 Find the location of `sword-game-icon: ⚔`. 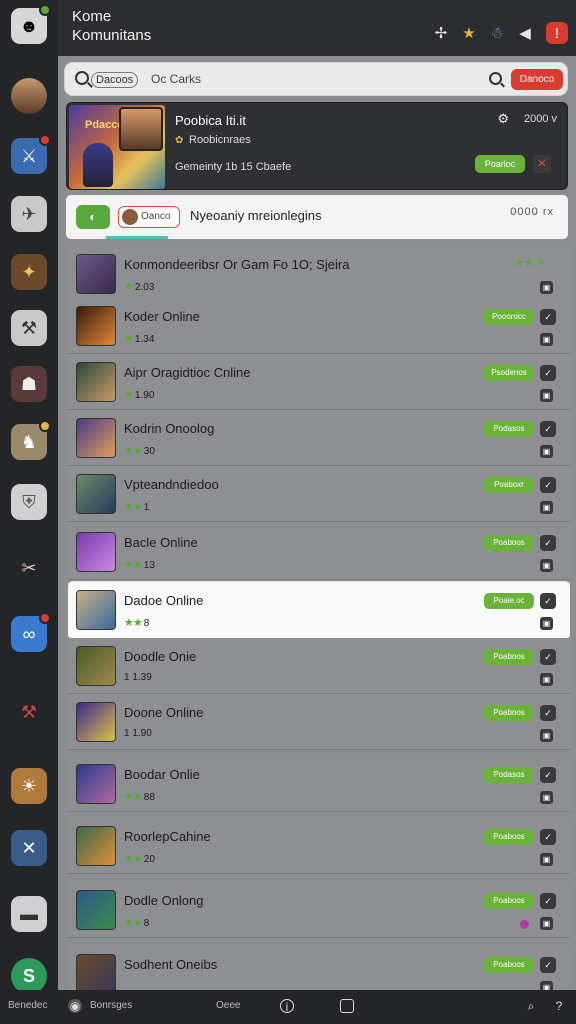

sword-game-icon: ⚔ is located at coordinates (31, 154).